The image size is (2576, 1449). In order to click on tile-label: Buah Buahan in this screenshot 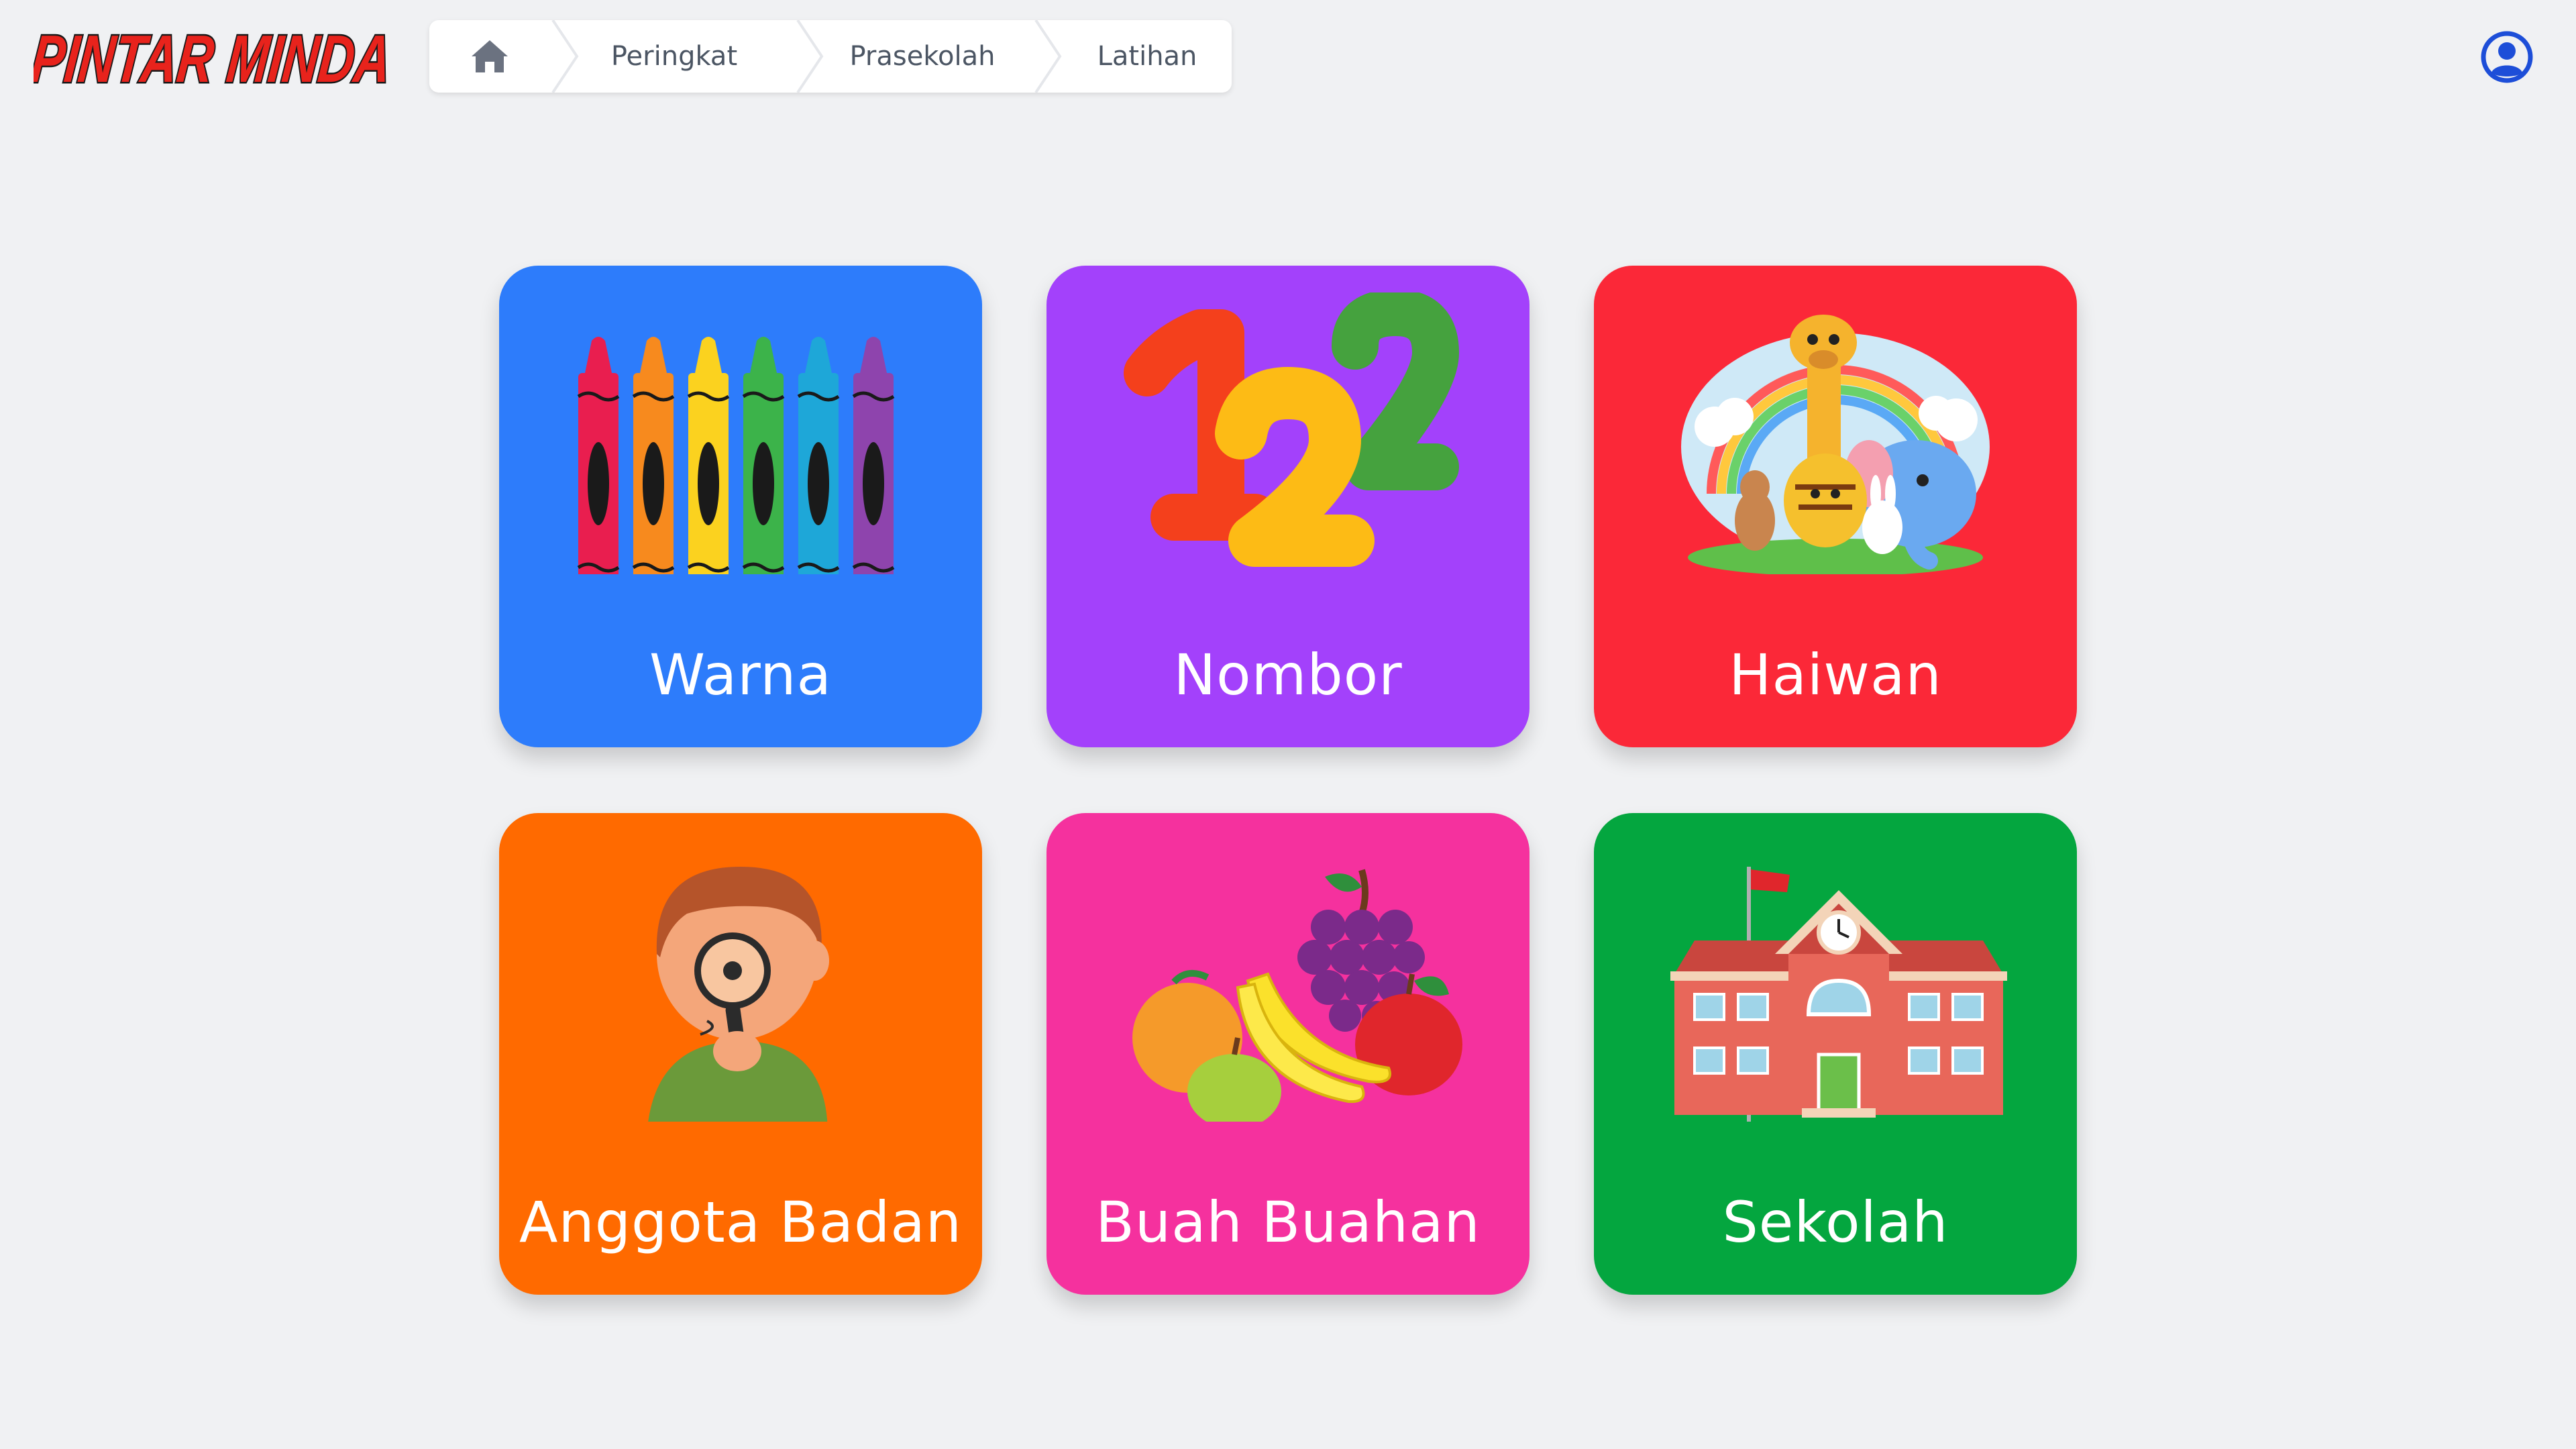, I will do `click(1288, 1222)`.